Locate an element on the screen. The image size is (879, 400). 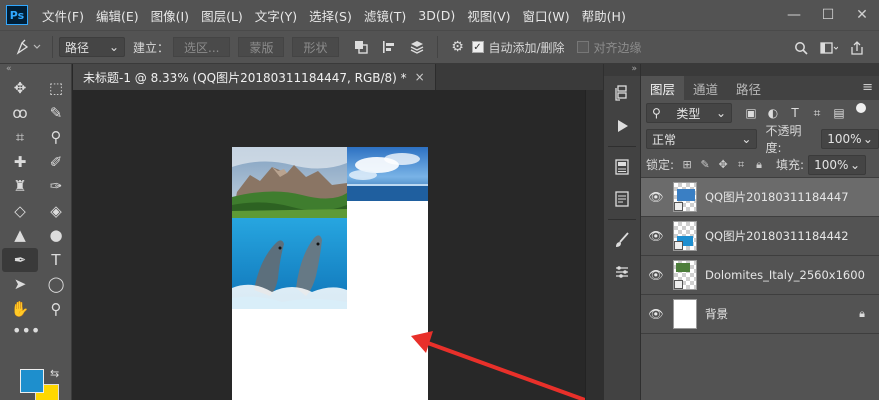
history-panel-icon is located at coordinates (622, 94).